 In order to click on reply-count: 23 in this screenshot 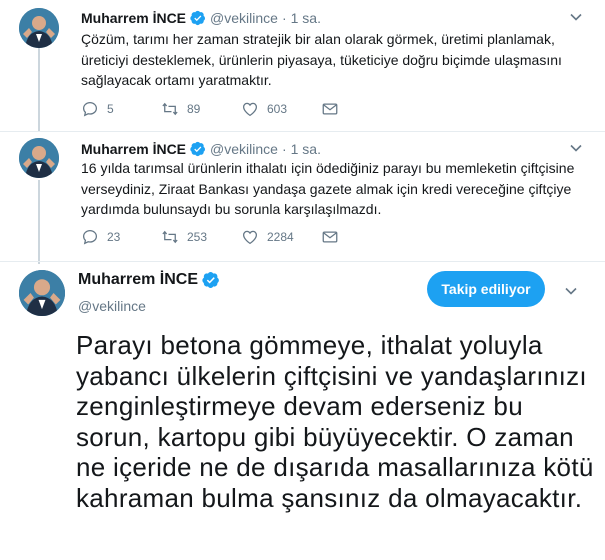, I will do `click(114, 237)`.